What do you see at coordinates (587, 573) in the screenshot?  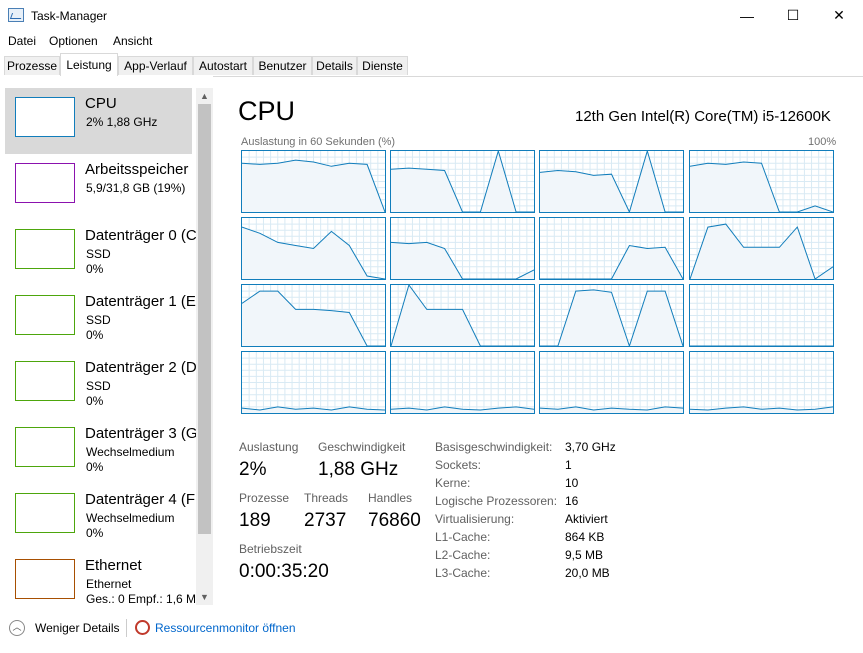 I see `cpu-detail-value: 20,0 MB` at bounding box center [587, 573].